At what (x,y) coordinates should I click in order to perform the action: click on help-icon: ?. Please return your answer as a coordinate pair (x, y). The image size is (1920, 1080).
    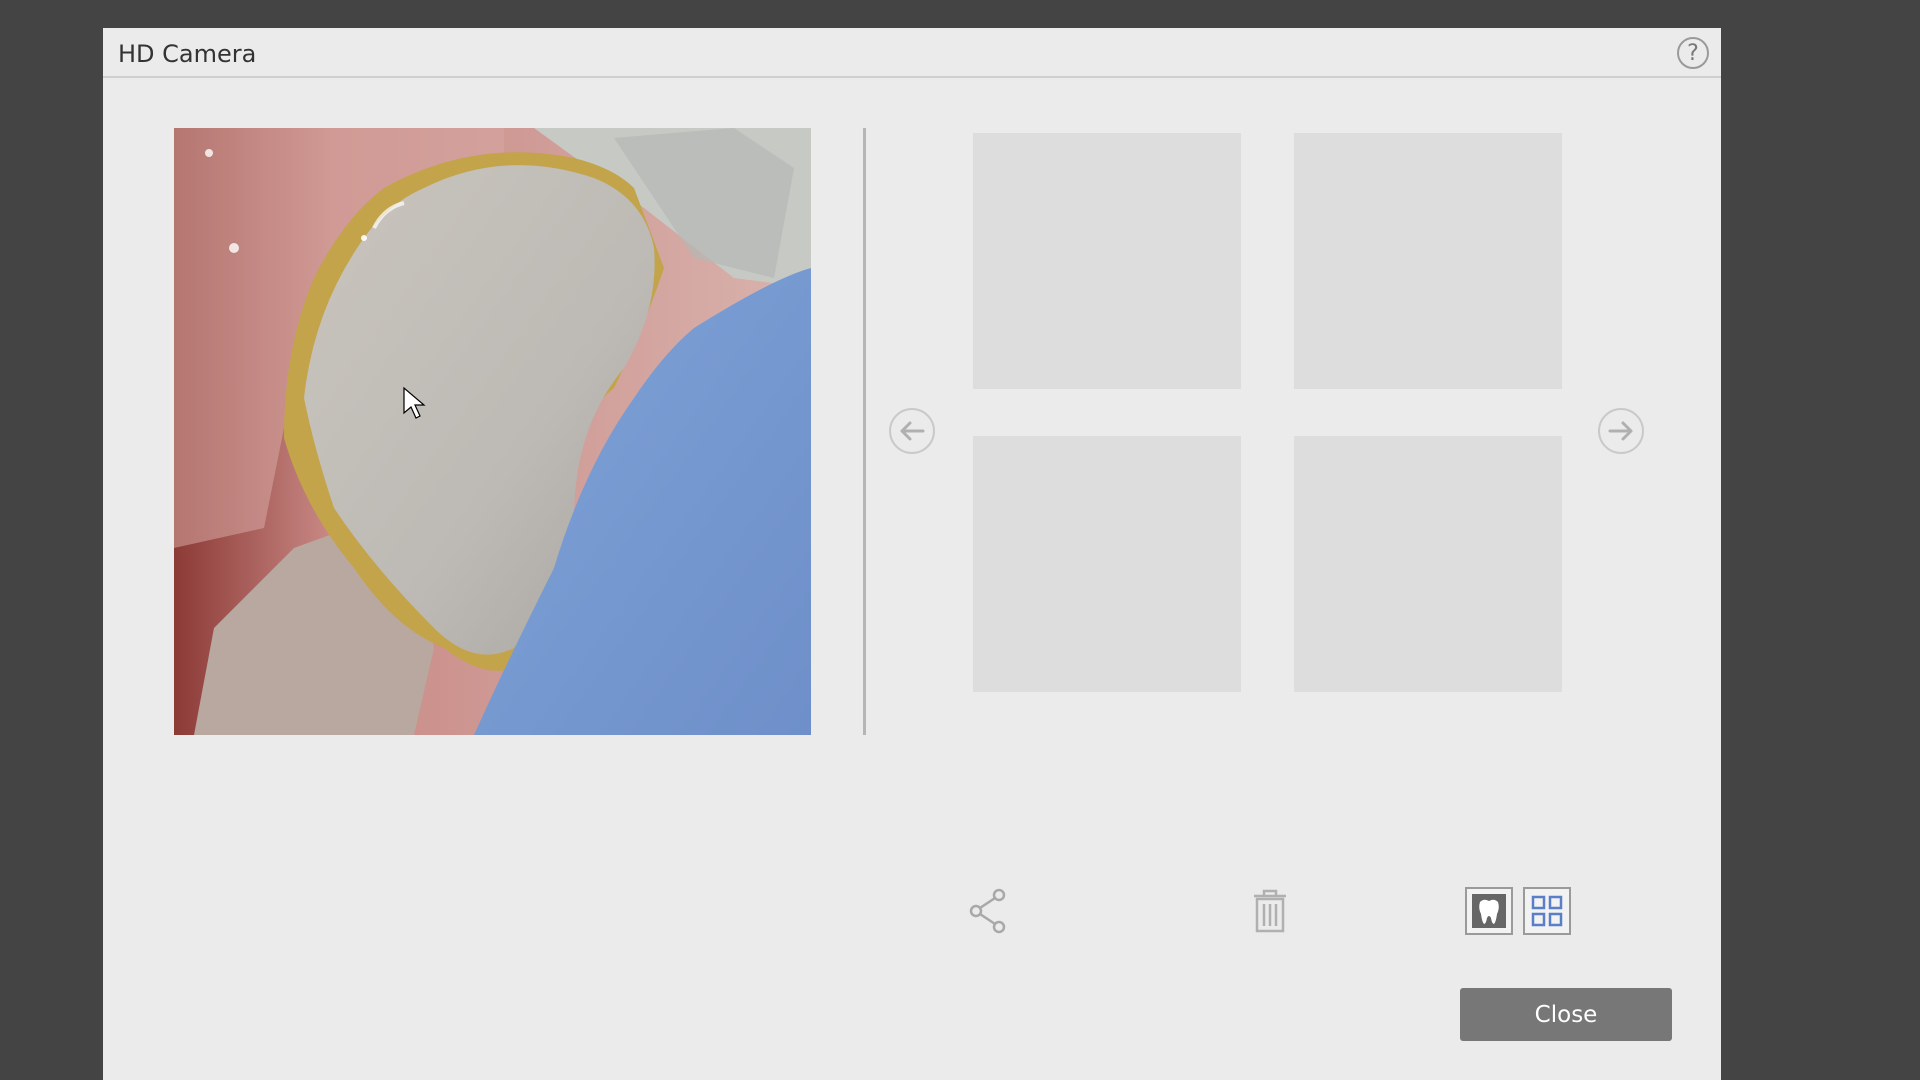
    Looking at the image, I should click on (1693, 53).